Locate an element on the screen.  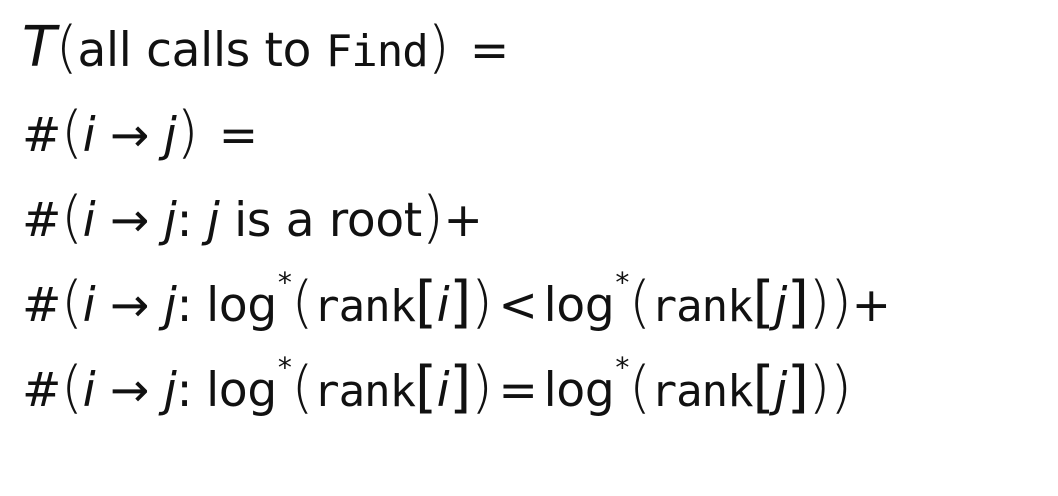
formula-line-log-star-less: #(i → j: log*(rank[i]) < log*(rank[j]))+ is located at coordinates (456, 301).